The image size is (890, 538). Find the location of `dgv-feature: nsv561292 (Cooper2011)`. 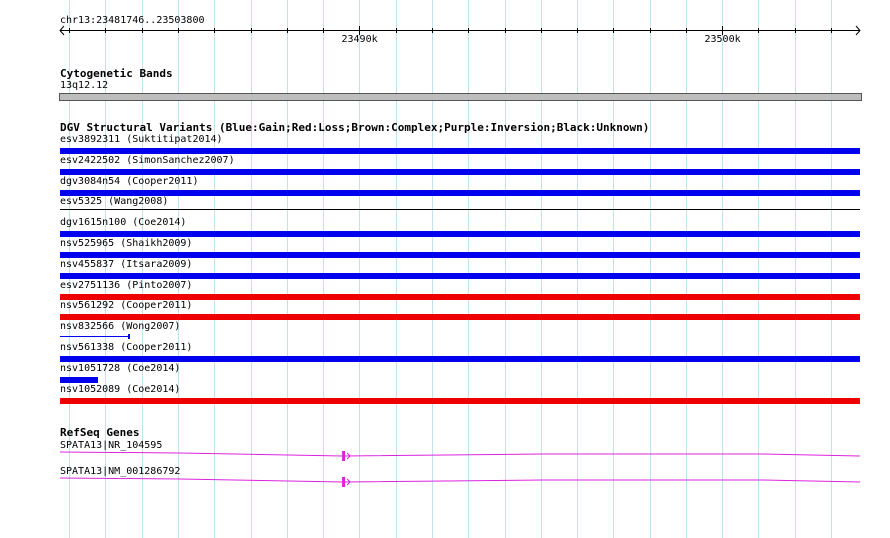

dgv-feature: nsv561292 (Cooper2011) is located at coordinates (445, 310).